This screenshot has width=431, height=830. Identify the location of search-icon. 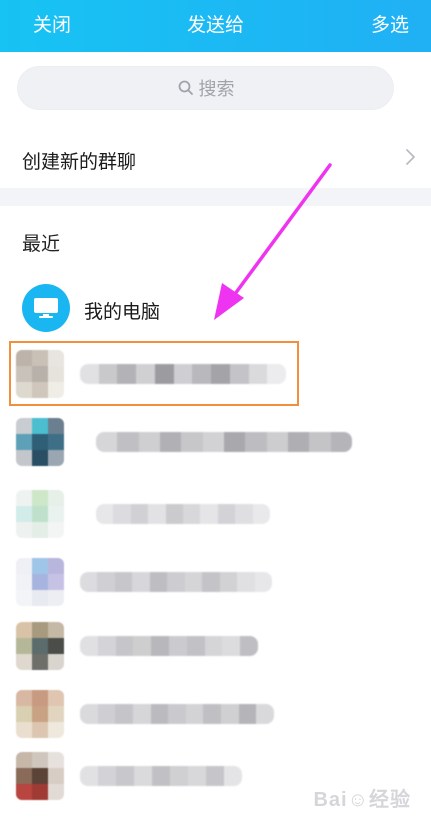
(185, 87).